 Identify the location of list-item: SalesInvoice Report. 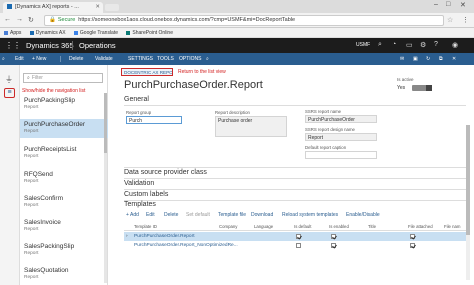
(64, 226).